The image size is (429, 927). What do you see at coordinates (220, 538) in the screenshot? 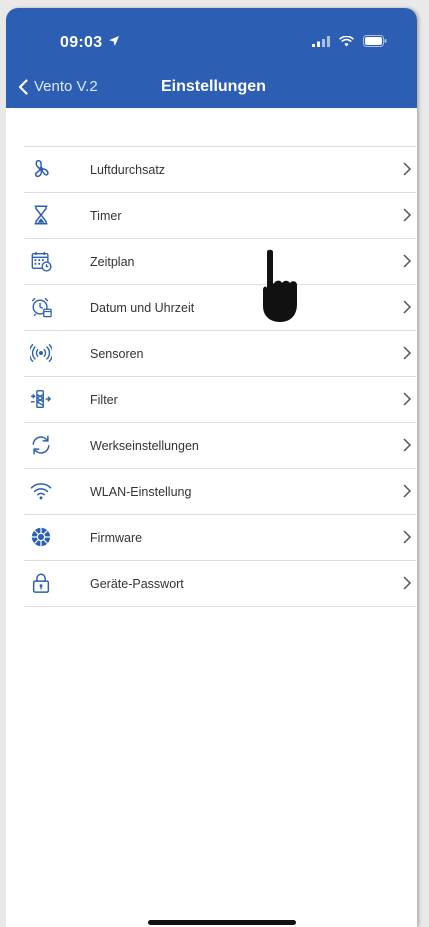
I see `settings-item-firmware: Firmware` at bounding box center [220, 538].